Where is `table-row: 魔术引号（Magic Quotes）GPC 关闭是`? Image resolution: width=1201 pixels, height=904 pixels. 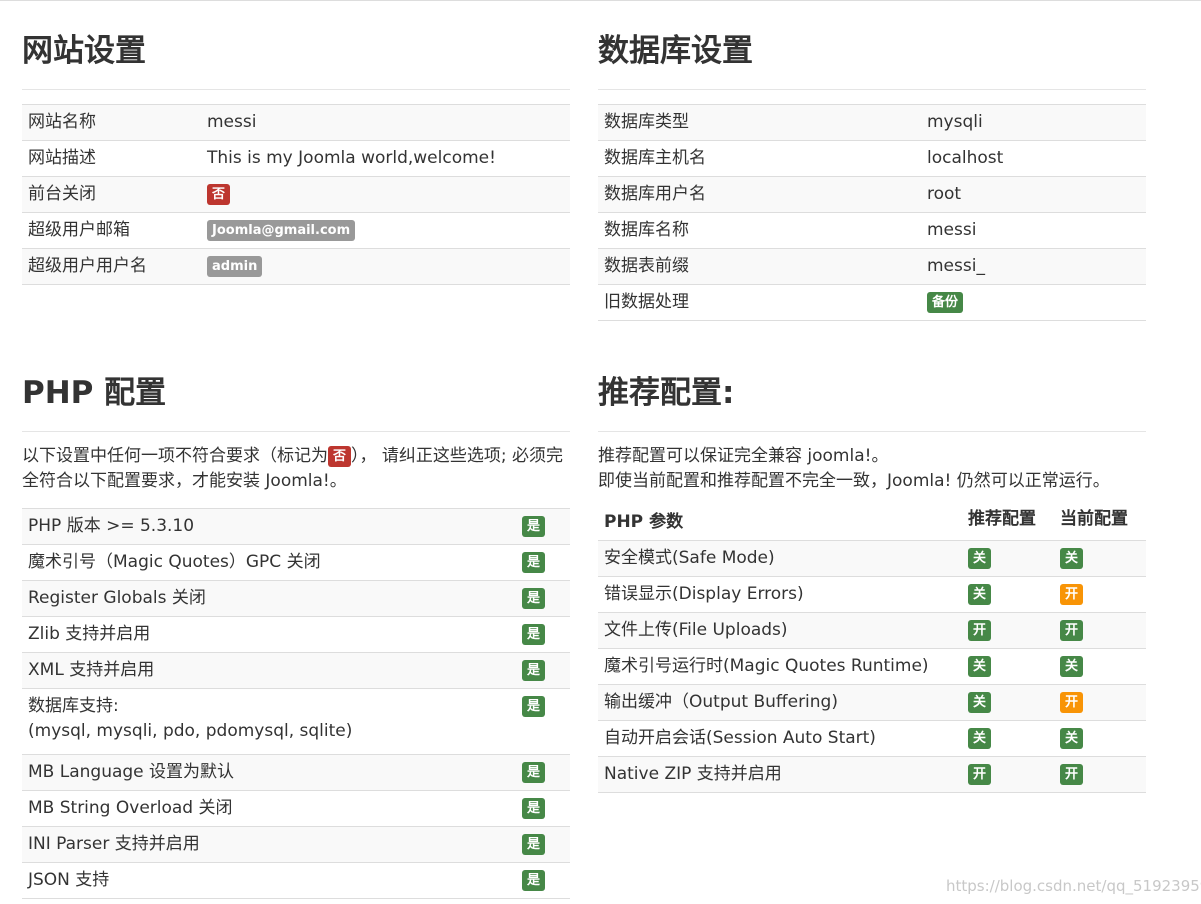
table-row: 魔术引号（Magic Quotes）GPC 关闭是 is located at coordinates (296, 562).